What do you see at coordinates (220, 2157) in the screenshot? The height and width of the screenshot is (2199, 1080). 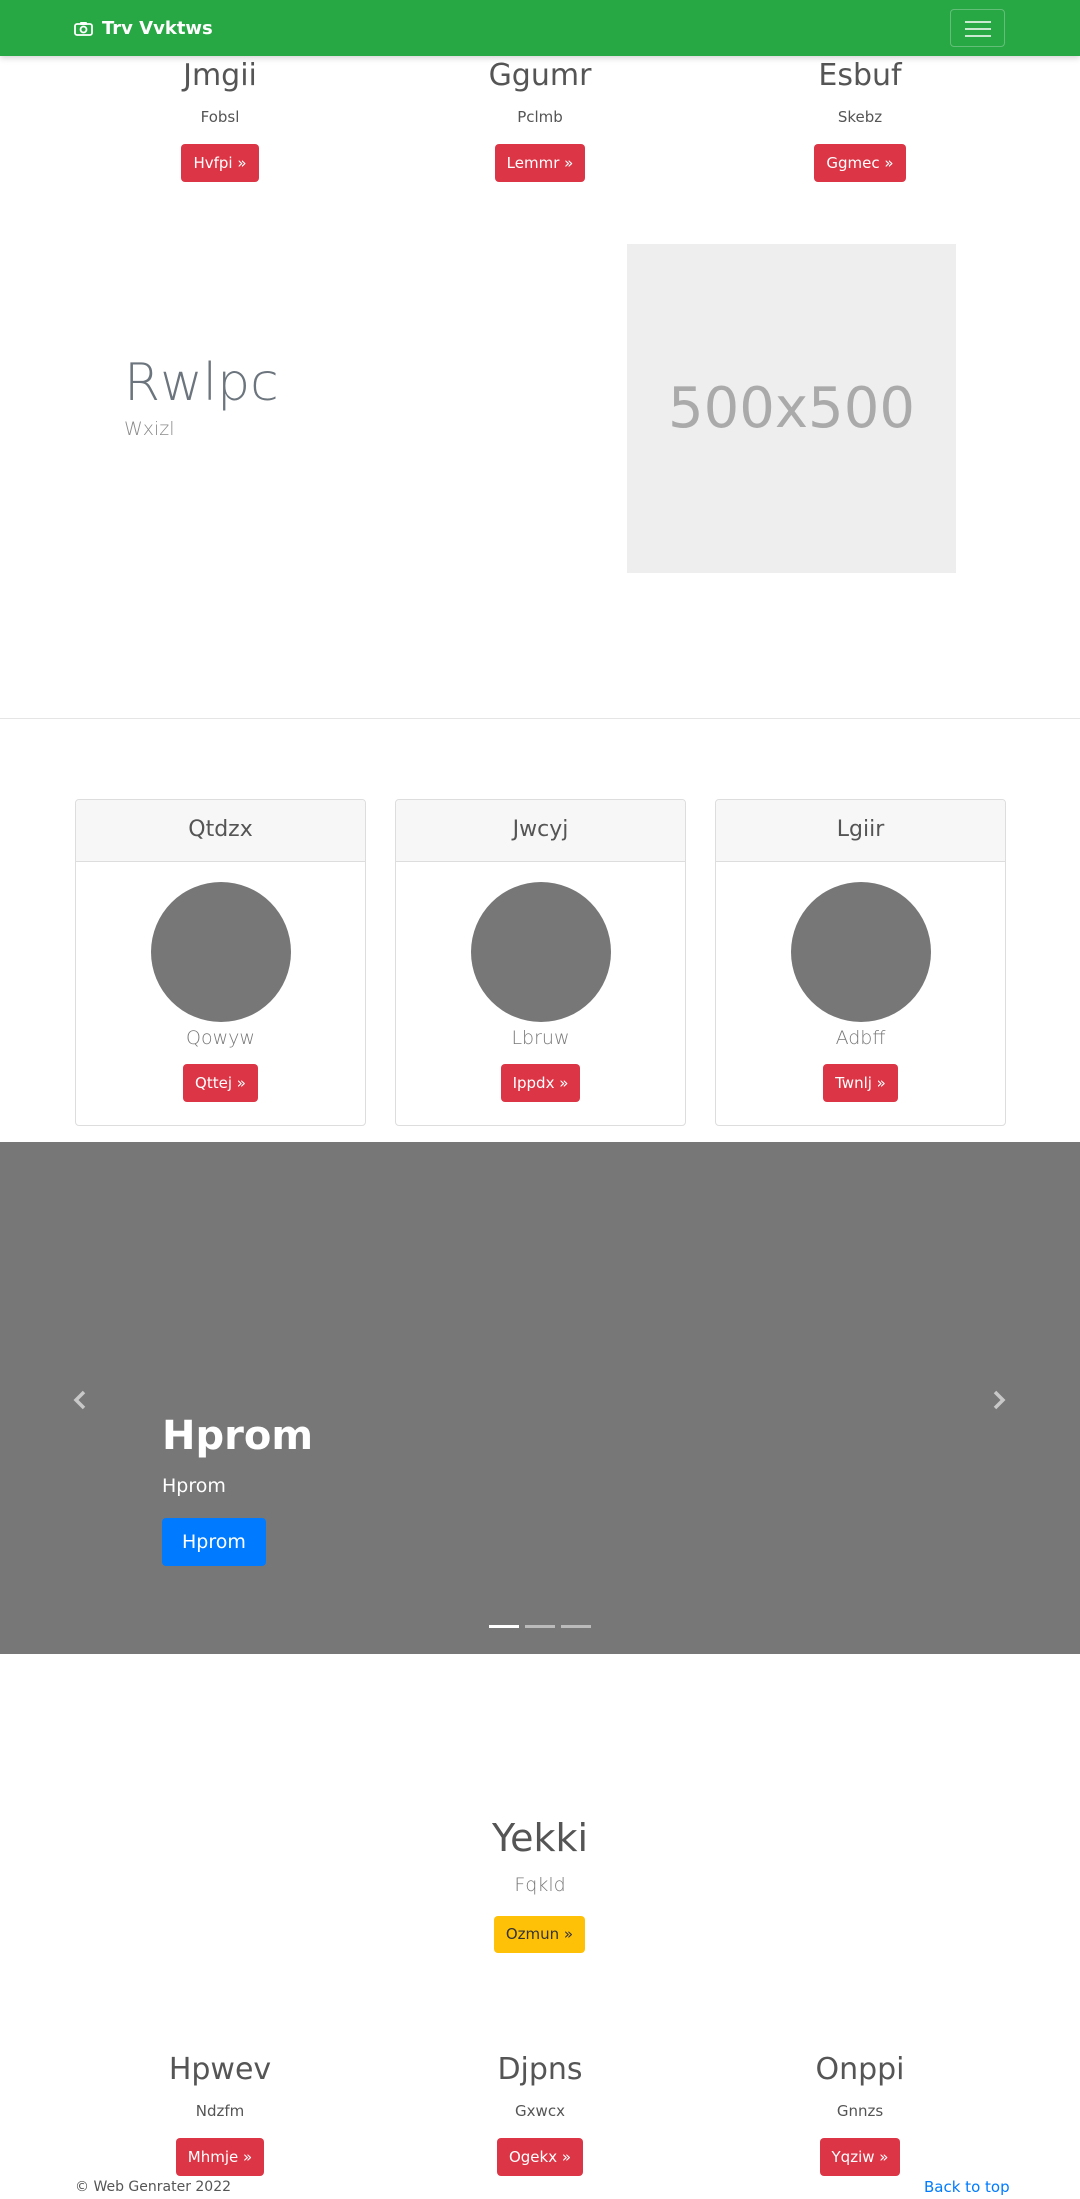 I see `feature-button: Mhmje »` at bounding box center [220, 2157].